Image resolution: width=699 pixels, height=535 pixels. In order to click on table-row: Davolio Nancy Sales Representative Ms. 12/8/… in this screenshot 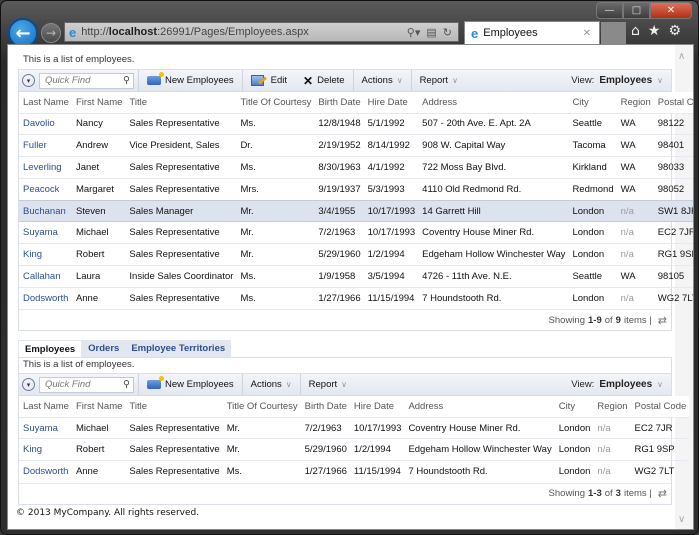, I will do `click(356, 123)`.